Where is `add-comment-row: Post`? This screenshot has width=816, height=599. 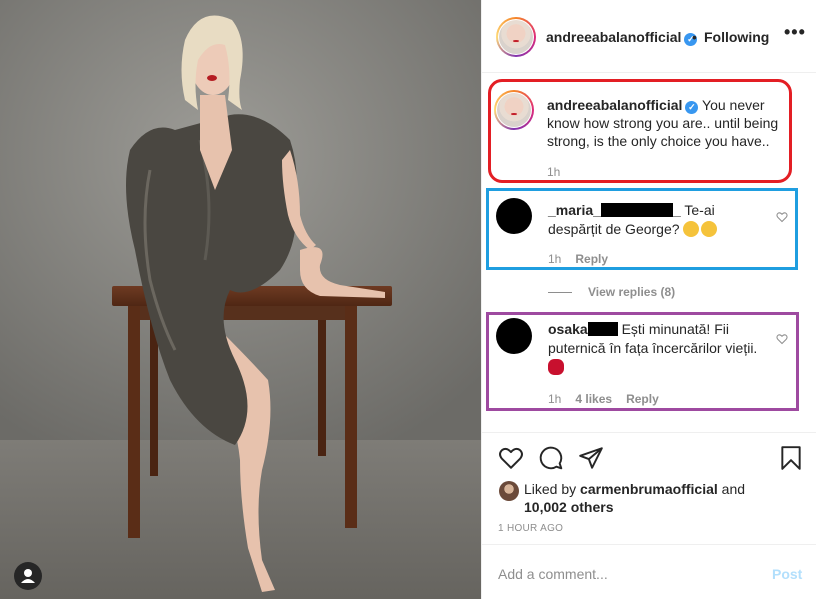
add-comment-row: Post is located at coordinates (649, 571).